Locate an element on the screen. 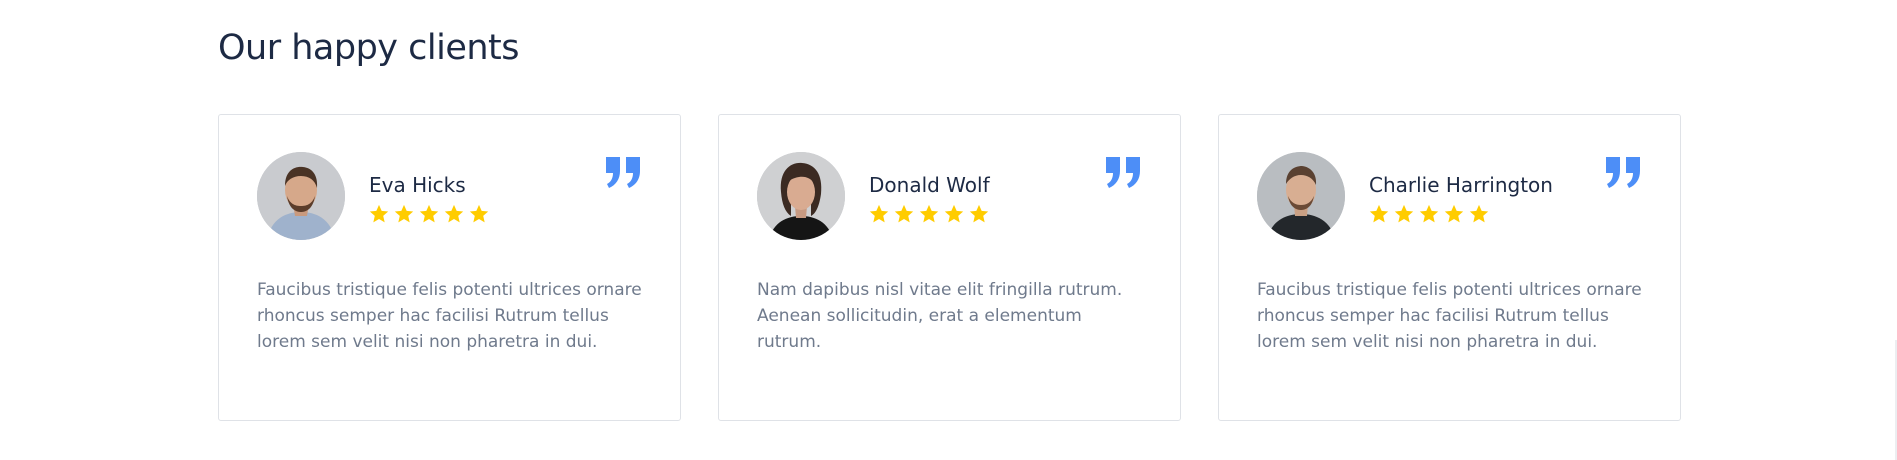 This screenshot has width=1897, height=460. client-name: Charlie Harrington is located at coordinates (1461, 185).